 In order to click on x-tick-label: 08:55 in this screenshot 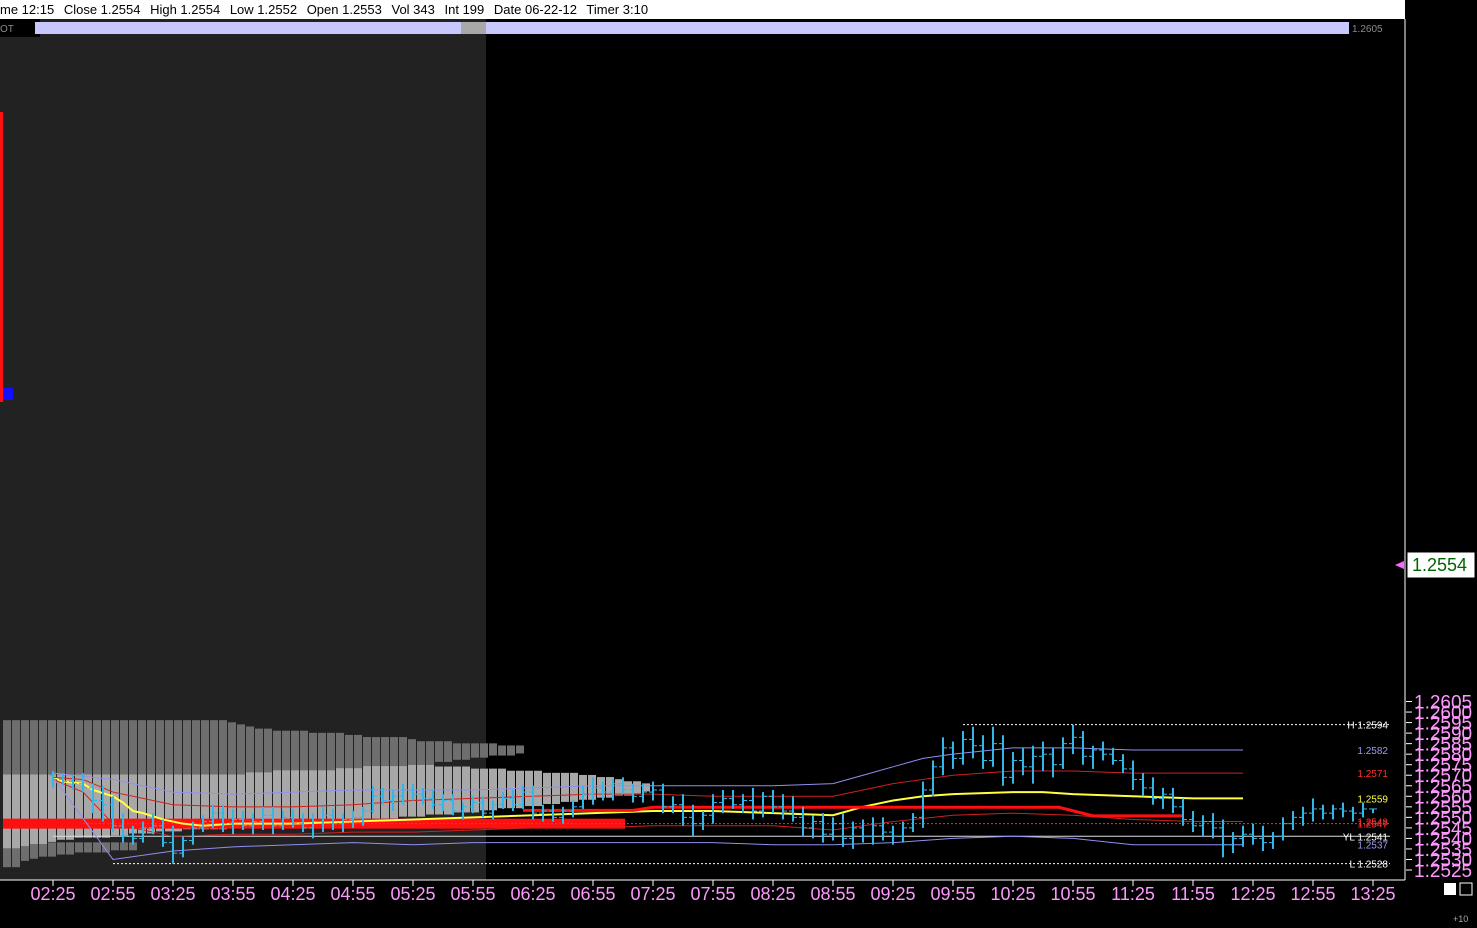, I will do `click(832, 894)`.